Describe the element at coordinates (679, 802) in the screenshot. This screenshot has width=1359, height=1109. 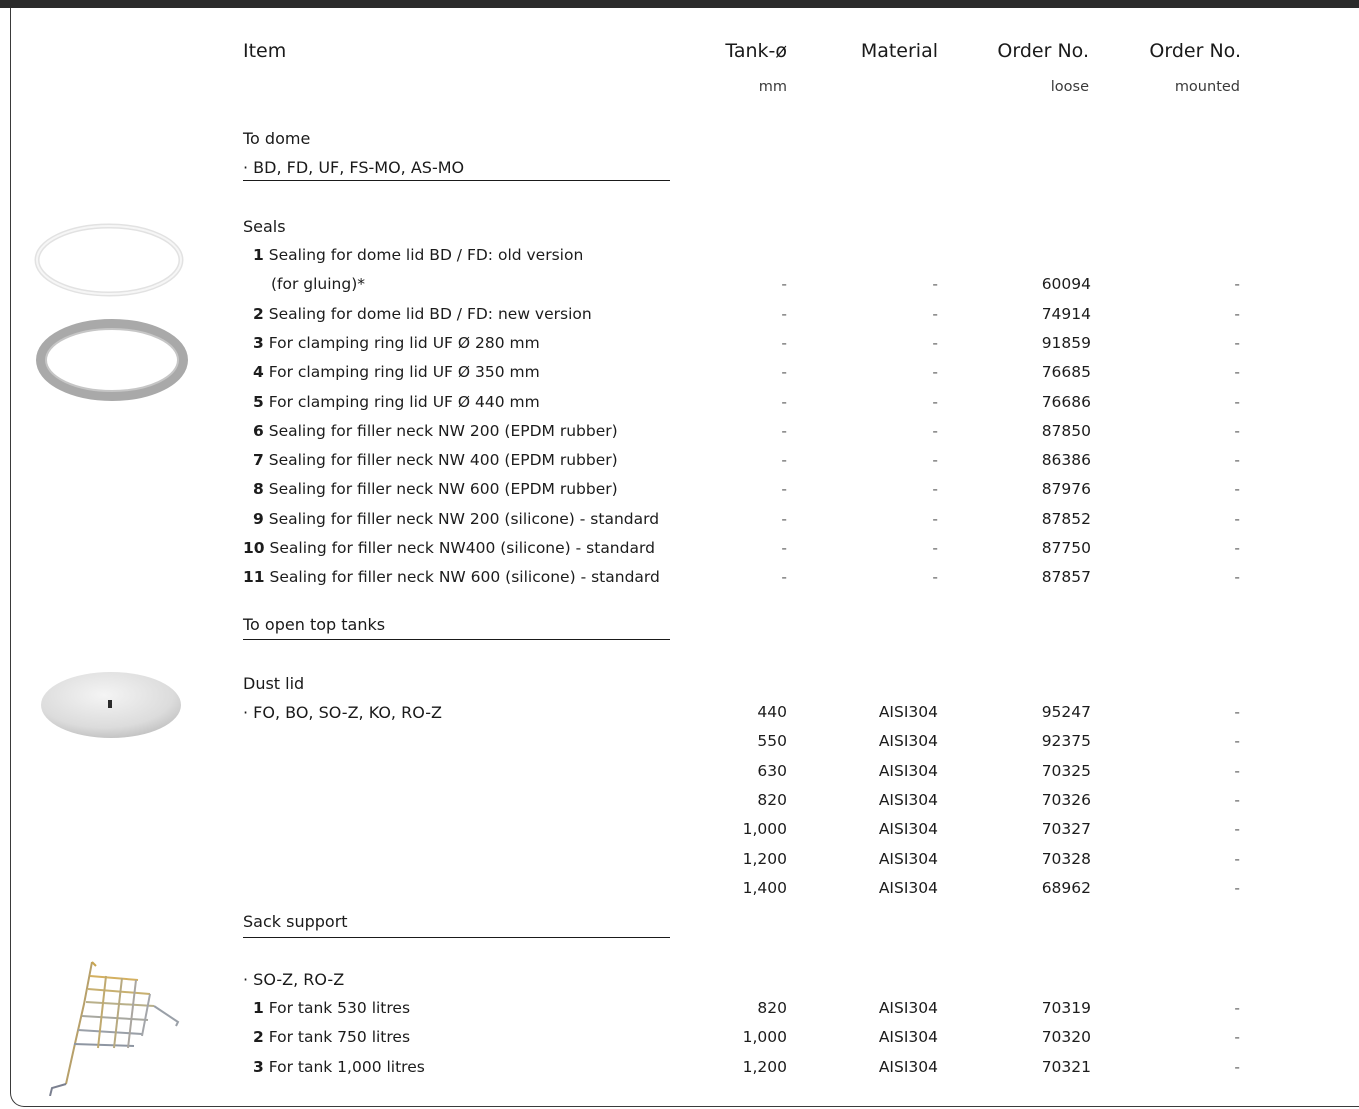
I see `table-row: 820 AISI304 70326 -` at that location.